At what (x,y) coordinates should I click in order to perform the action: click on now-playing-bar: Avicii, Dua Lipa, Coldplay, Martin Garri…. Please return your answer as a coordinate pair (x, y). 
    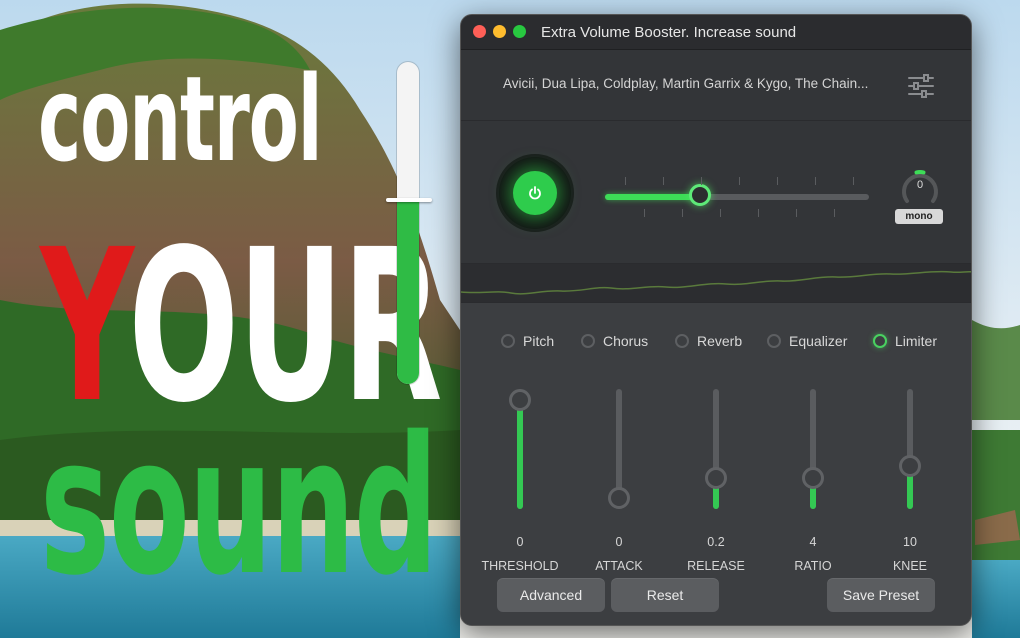
    Looking at the image, I should click on (716, 85).